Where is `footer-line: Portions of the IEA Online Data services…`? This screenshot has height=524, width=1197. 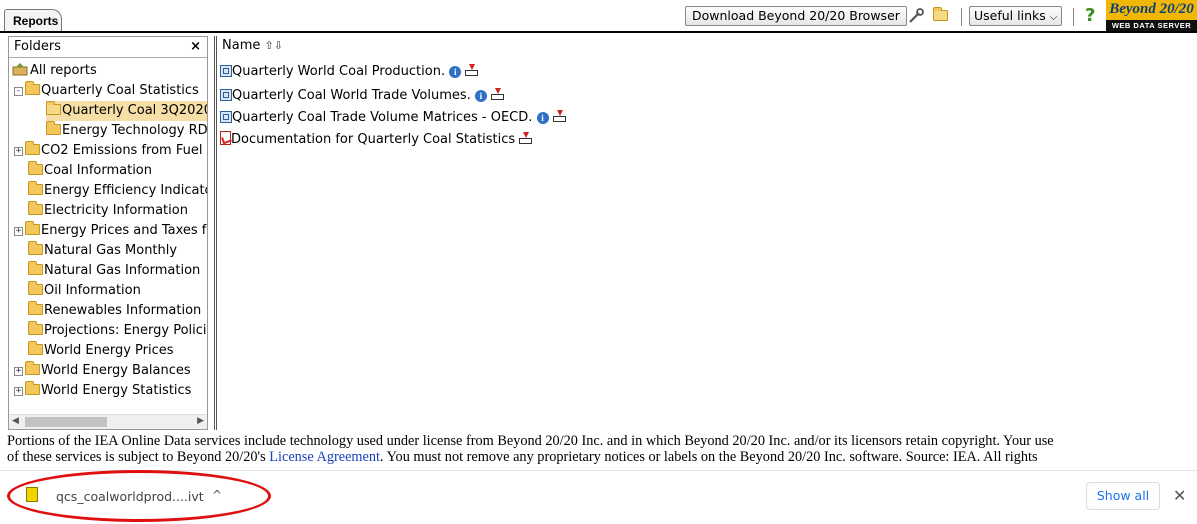 footer-line: Portions of the IEA Online Data services… is located at coordinates (530, 441).